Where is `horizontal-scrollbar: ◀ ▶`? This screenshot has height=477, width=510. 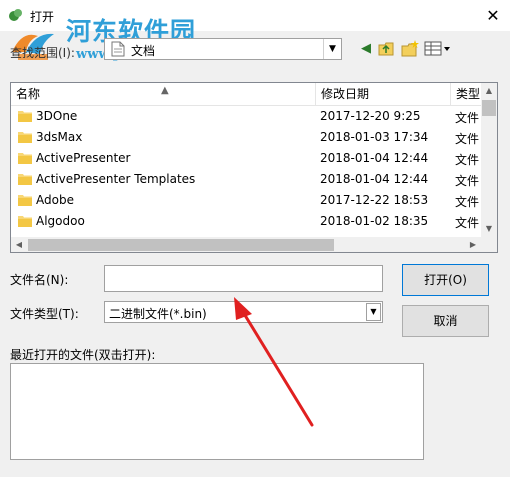 horizontal-scrollbar: ◀ ▶ is located at coordinates (246, 244).